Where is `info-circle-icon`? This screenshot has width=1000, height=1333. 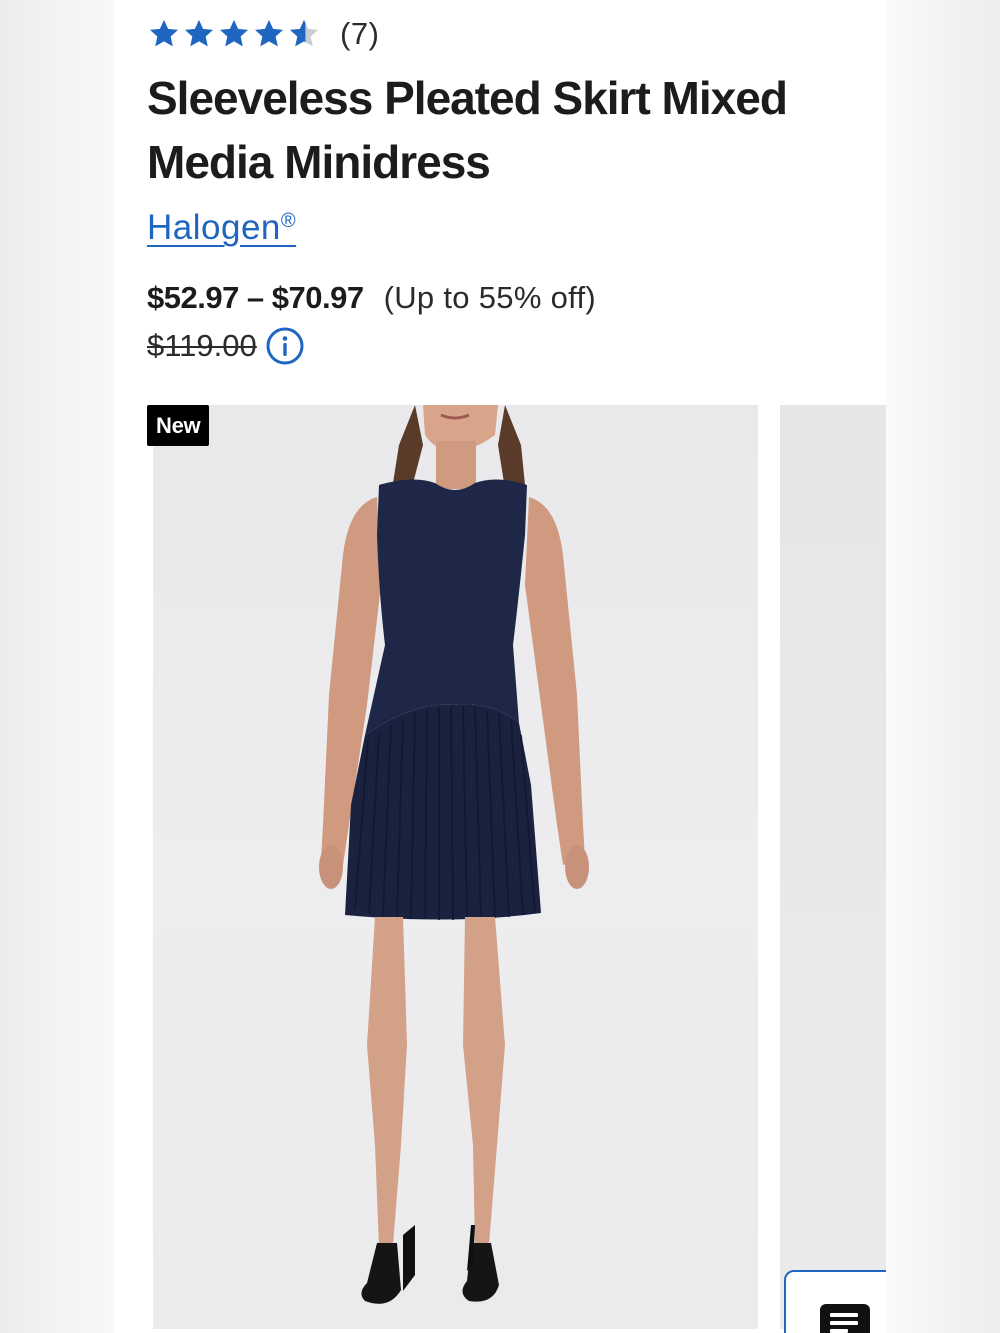
info-circle-icon is located at coordinates (285, 346).